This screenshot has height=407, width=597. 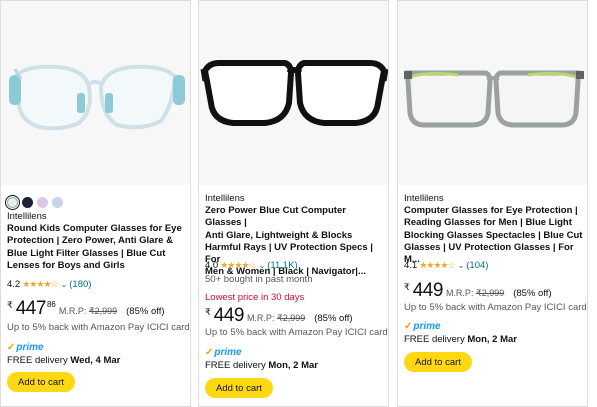 What do you see at coordinates (294, 217) in the screenshot?
I see `title-line: Zero Power Blue Cut Computer Glasses |` at bounding box center [294, 217].